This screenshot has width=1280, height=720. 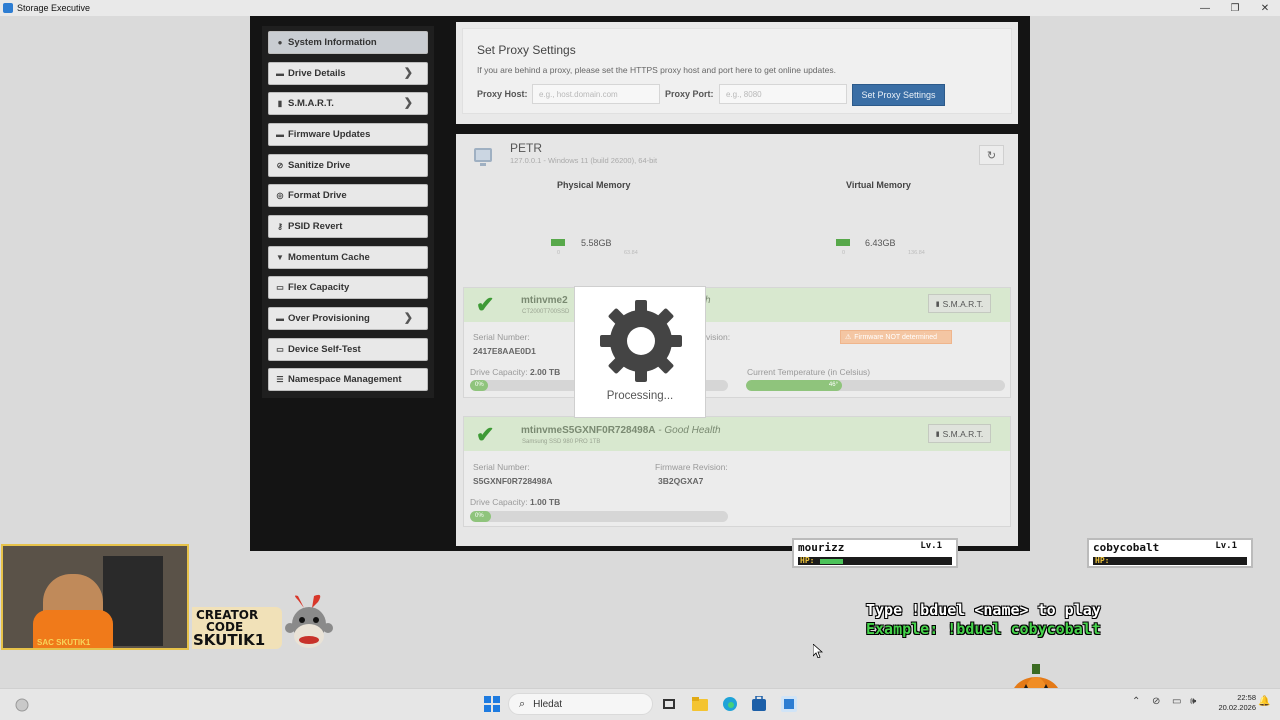 What do you see at coordinates (545, 502) in the screenshot?
I see `capacity-value: 1.00 TB` at bounding box center [545, 502].